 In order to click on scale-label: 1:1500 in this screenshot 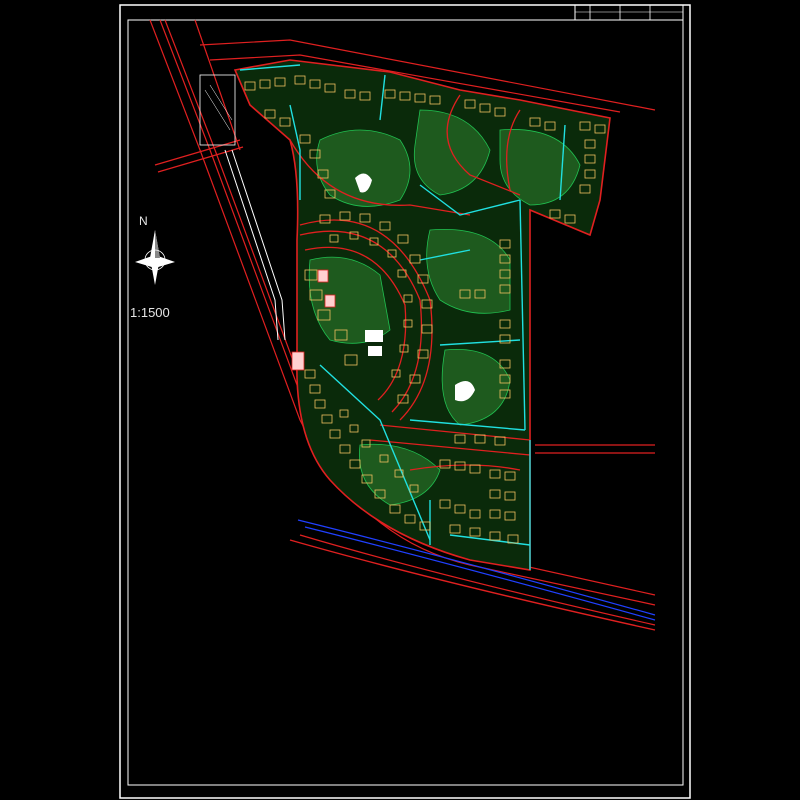, I will do `click(150, 312)`.